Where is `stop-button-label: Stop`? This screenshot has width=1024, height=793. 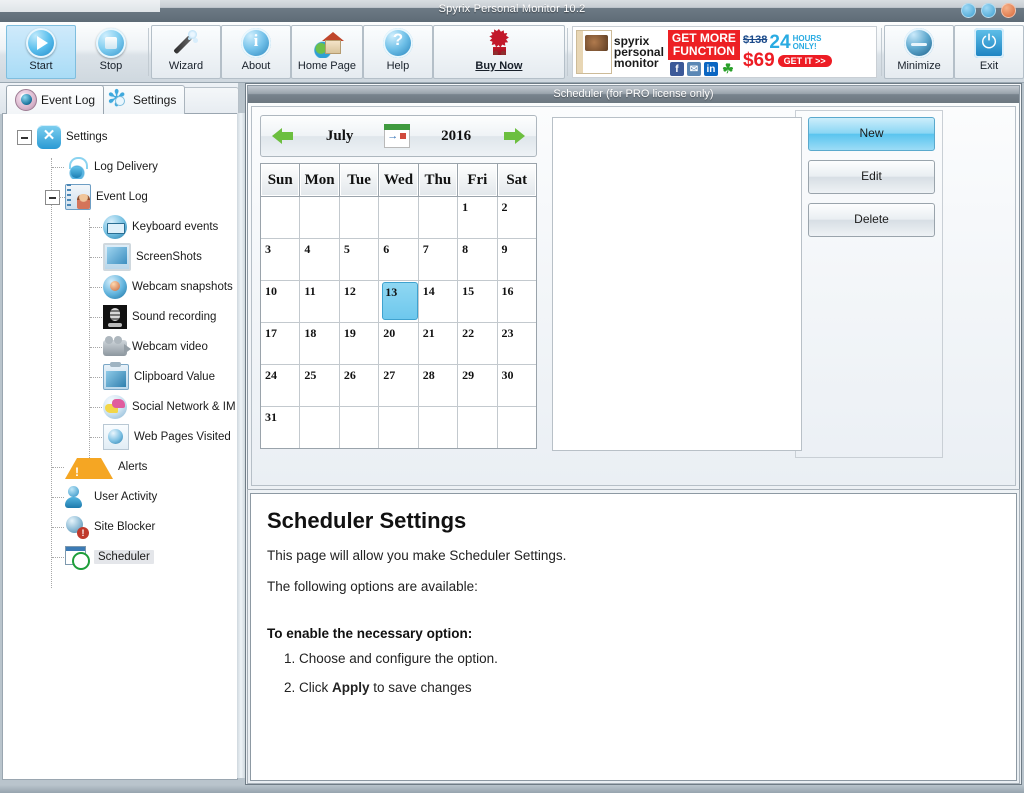
stop-button-label: Stop is located at coordinates (111, 66).